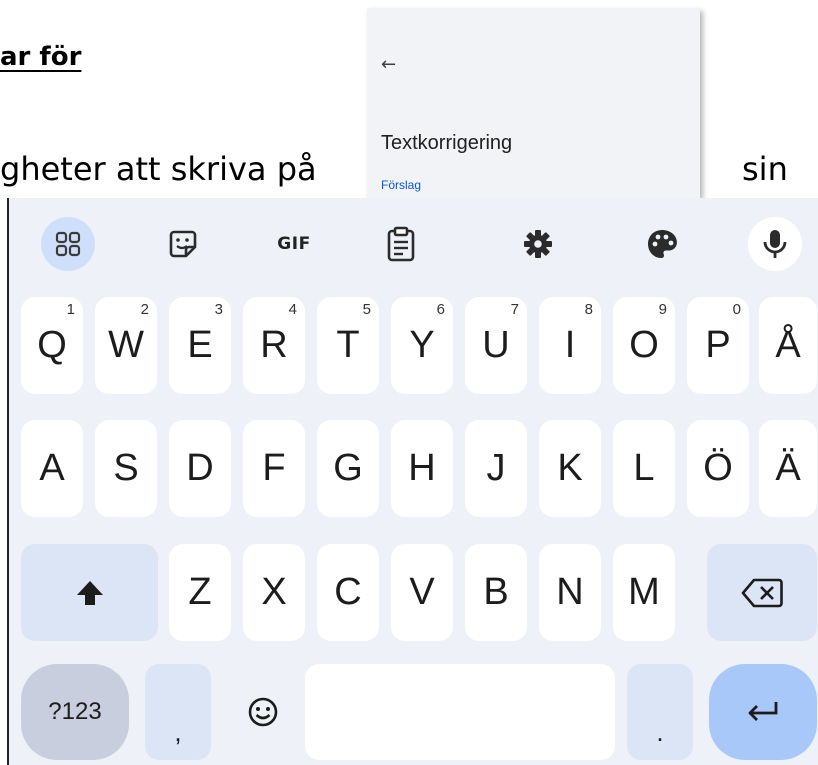 This screenshot has width=818, height=765. I want to click on emoji-key, so click(263, 712).